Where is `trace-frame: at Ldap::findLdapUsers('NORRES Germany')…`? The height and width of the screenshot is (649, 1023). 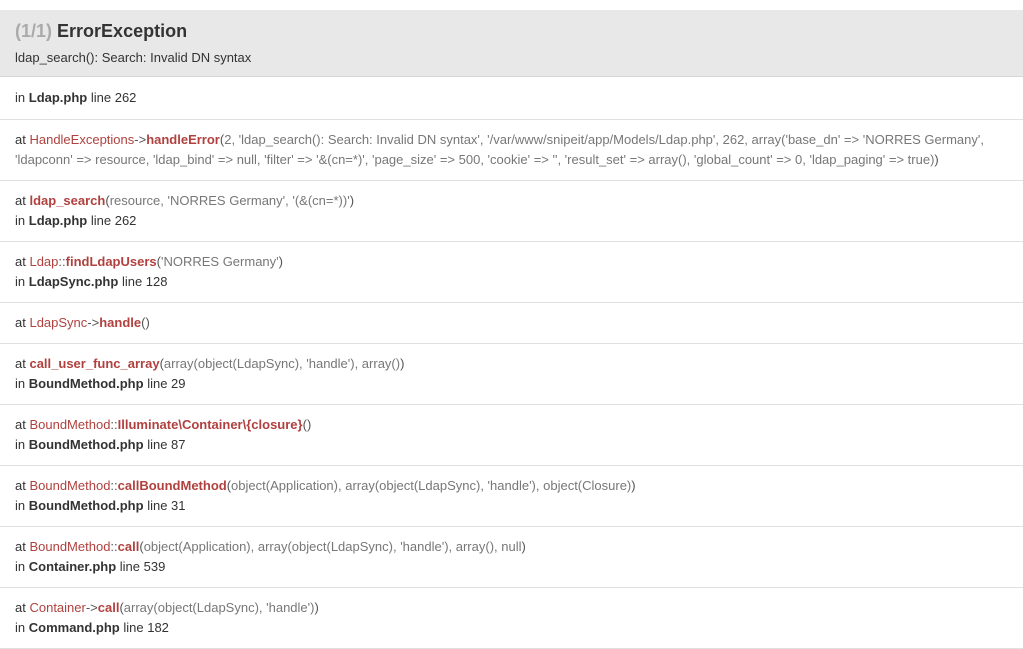 trace-frame: at Ldap::findLdapUsers('NORRES Germany')… is located at coordinates (511, 272).